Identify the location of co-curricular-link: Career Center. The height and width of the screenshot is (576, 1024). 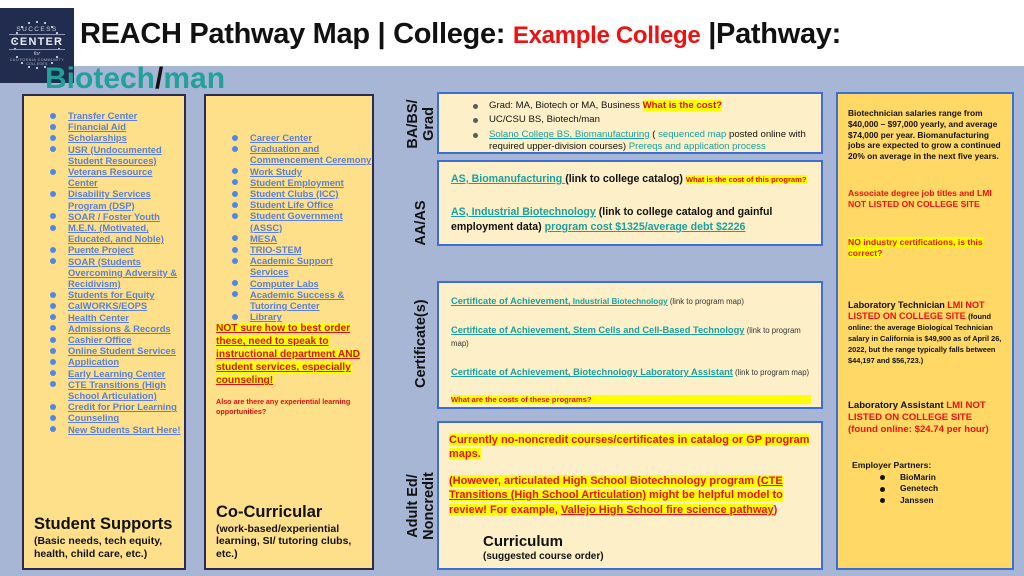
(289, 137).